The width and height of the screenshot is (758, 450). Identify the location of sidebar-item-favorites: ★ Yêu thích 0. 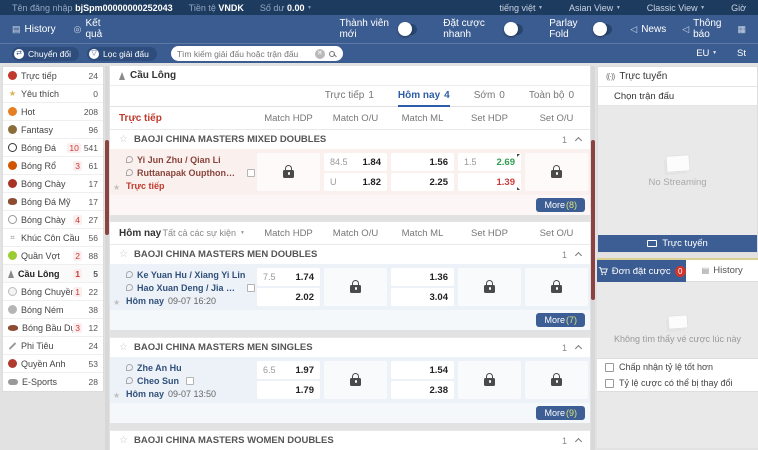
(53, 94).